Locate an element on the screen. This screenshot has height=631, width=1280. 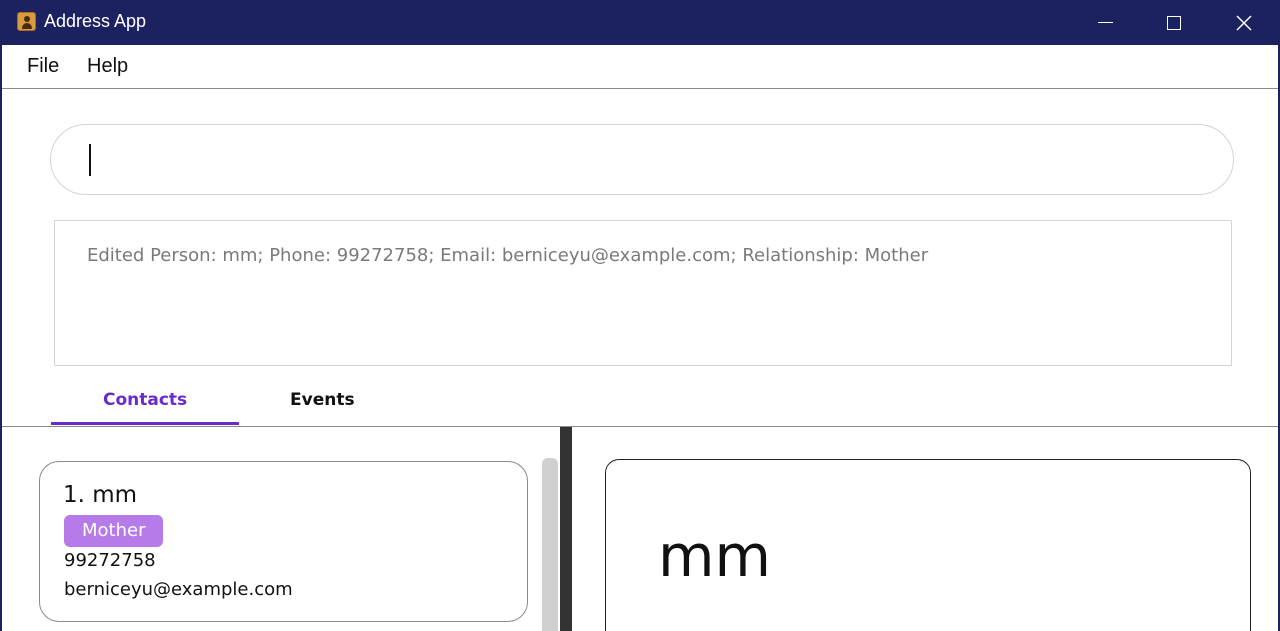
menu-bar: File Help is located at coordinates (640, 67).